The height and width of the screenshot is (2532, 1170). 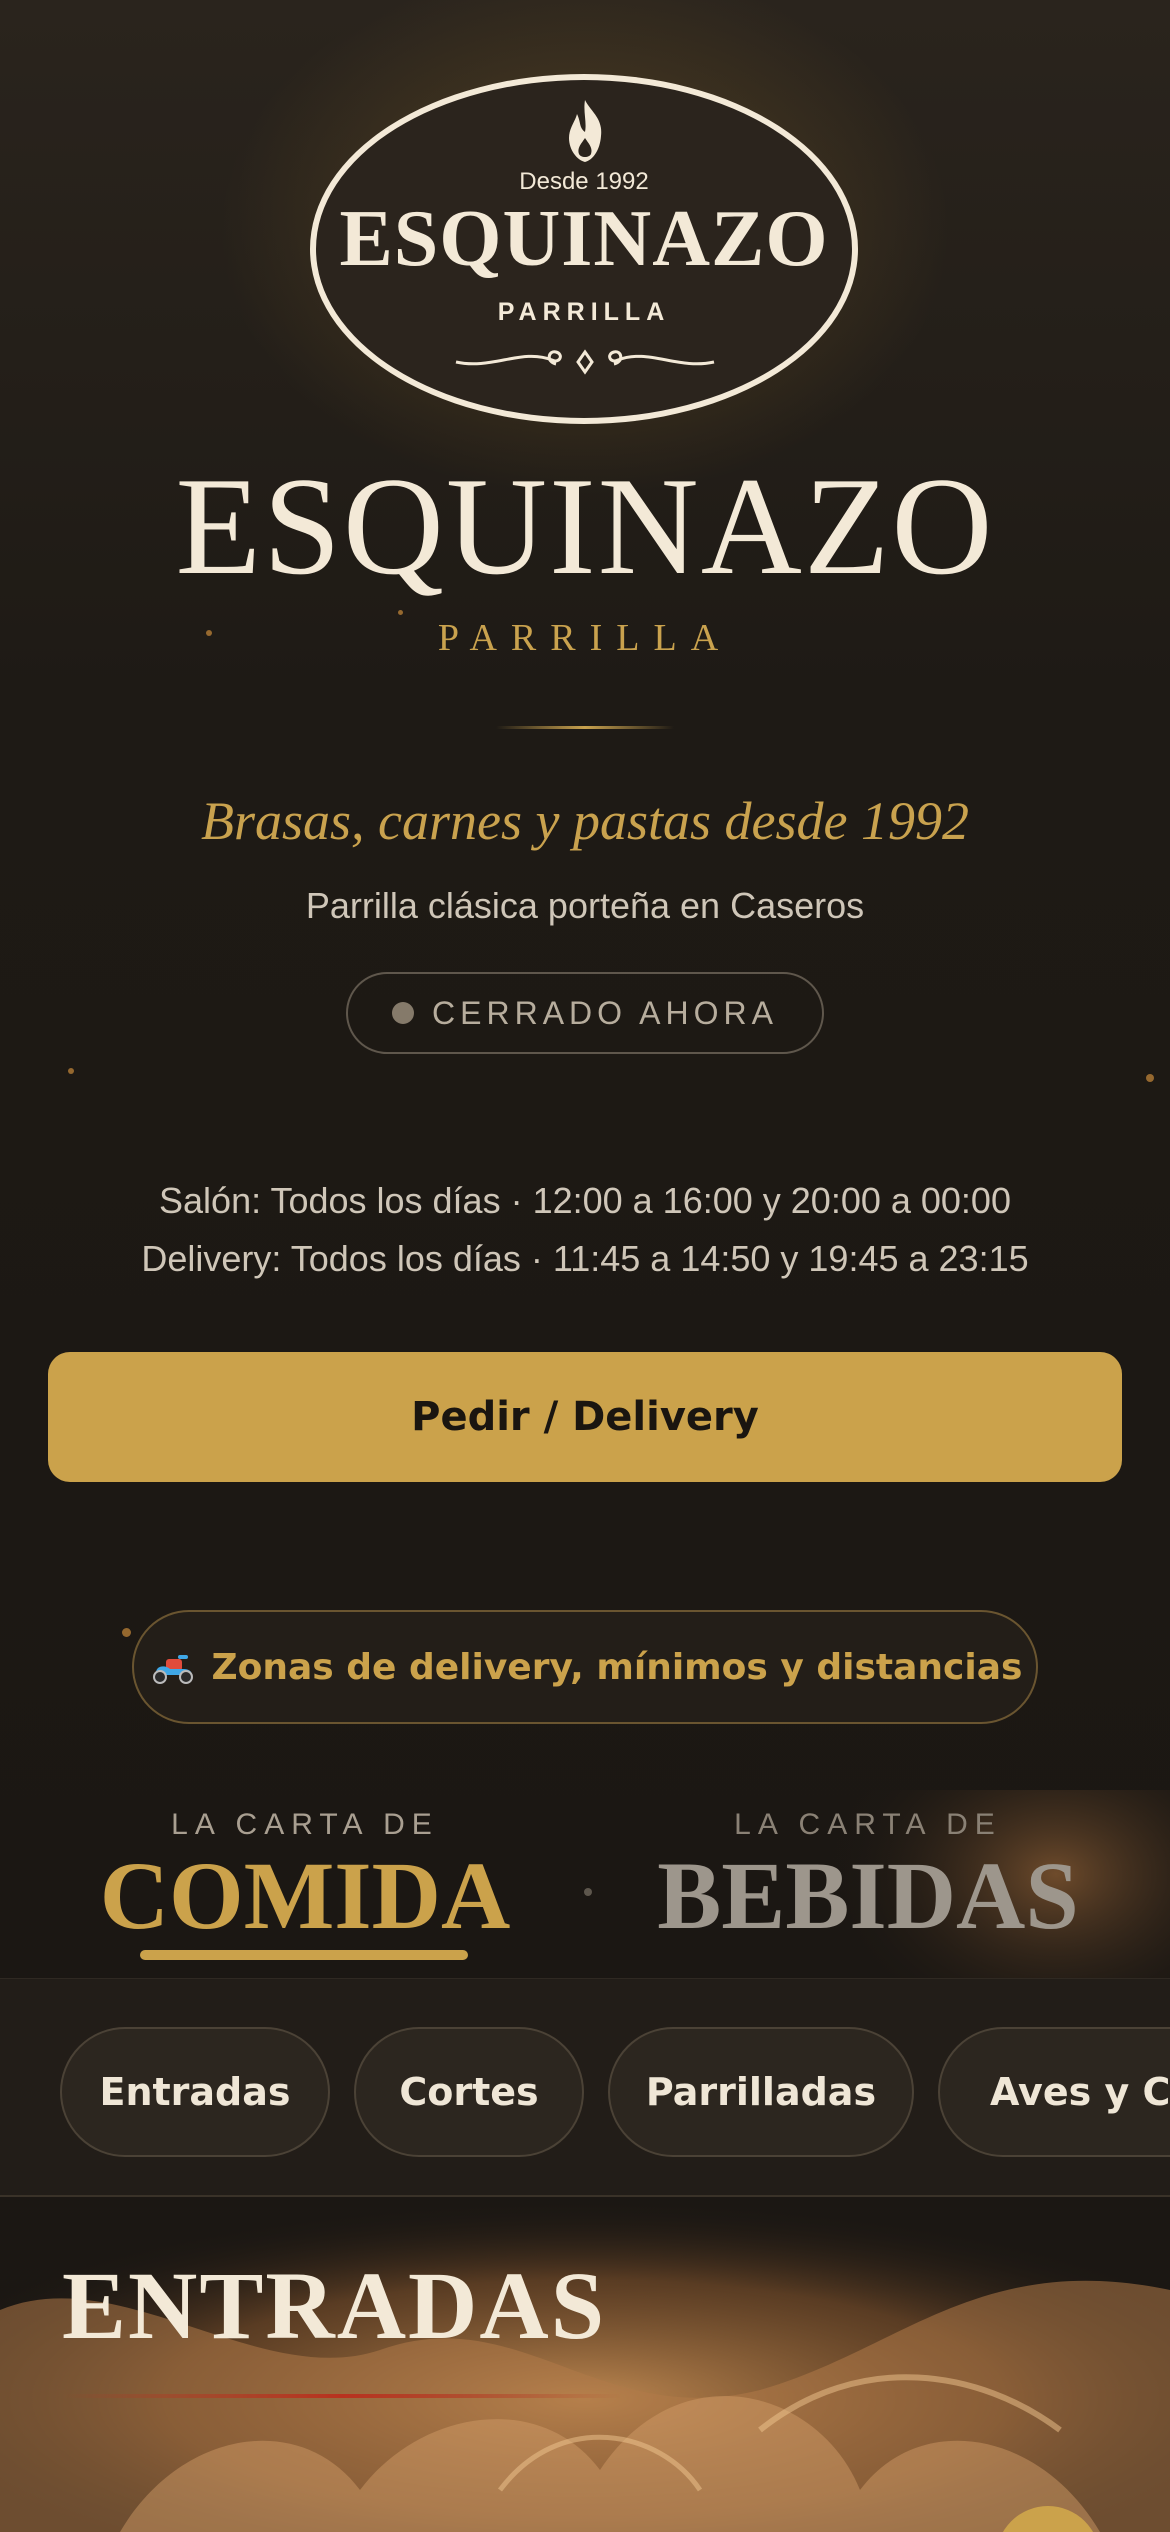 What do you see at coordinates (195, 2092) in the screenshot?
I see `category-chip-entradas: Entradas` at bounding box center [195, 2092].